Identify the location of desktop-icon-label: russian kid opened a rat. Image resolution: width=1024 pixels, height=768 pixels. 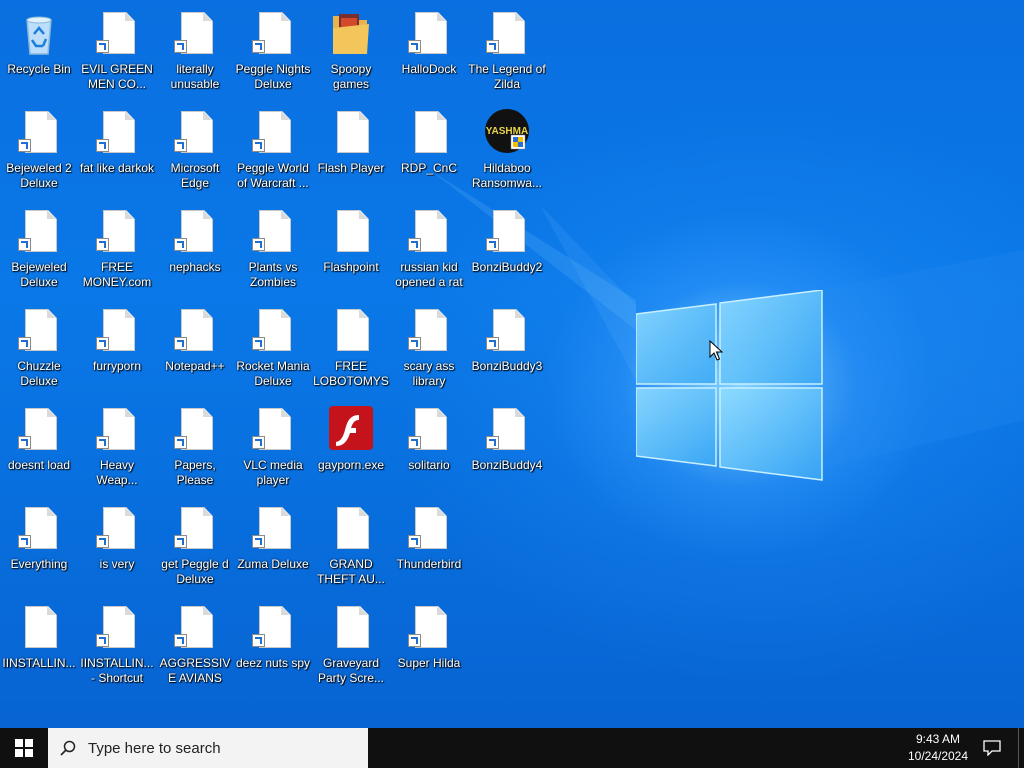
(429, 274).